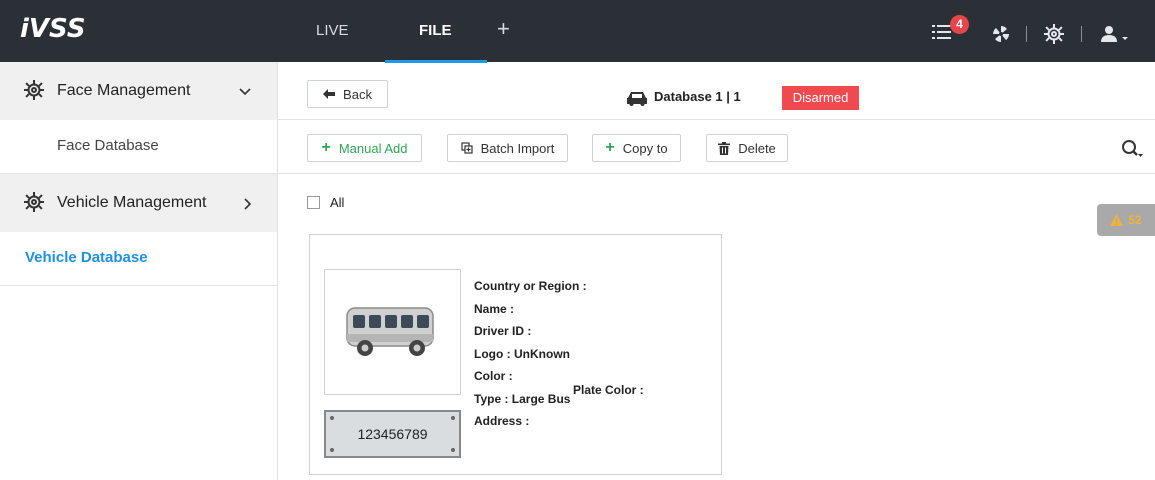  I want to click on sidebar-group-label: Face Management, so click(124, 90).